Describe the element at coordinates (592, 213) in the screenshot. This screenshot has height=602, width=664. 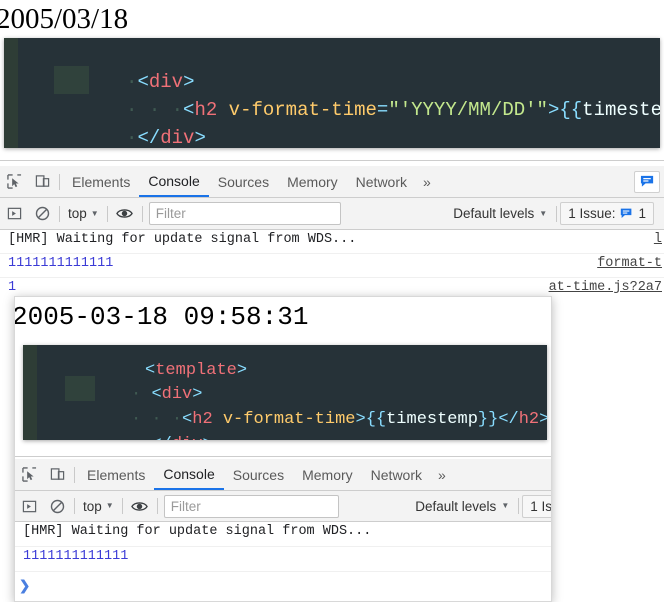
I see `issues-chip-label: 1 Issue:` at that location.